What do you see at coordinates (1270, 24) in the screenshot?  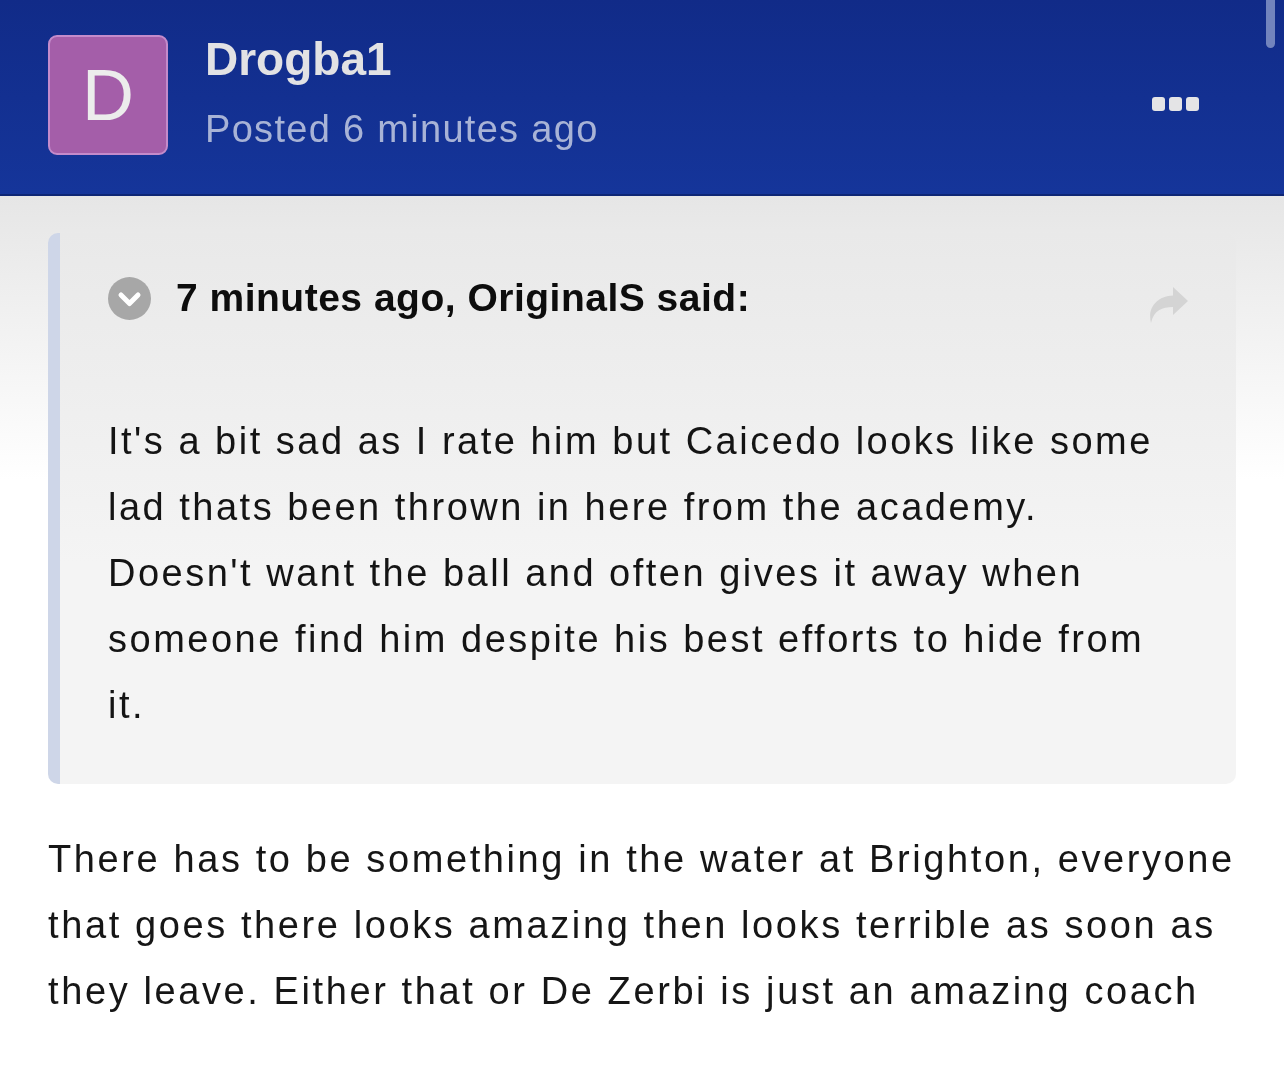 I see `scrollbar-thumb` at bounding box center [1270, 24].